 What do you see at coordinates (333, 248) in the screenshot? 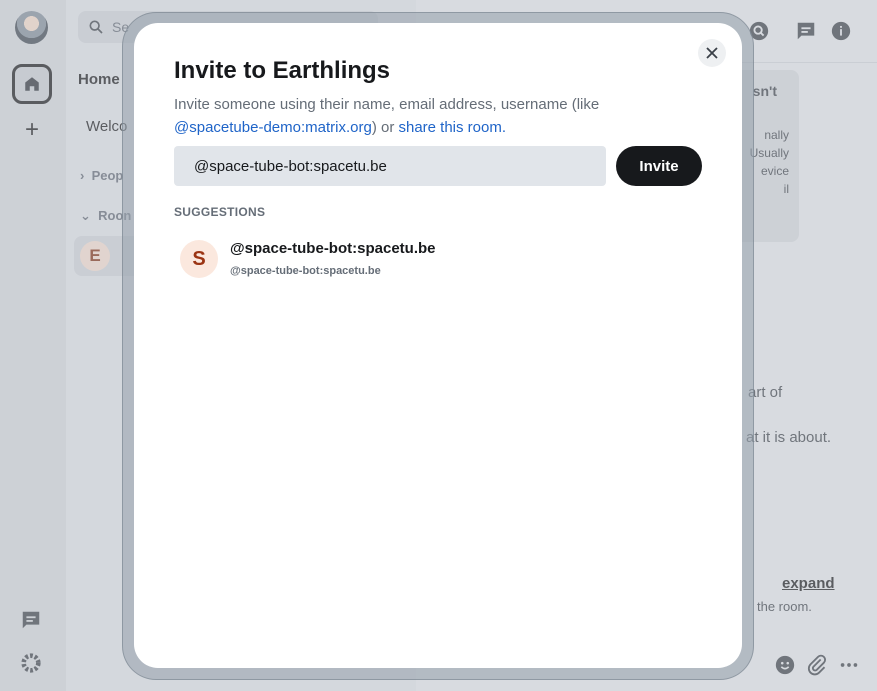
I see `suggestion-name: @space-tube-bot:spacetu.be` at bounding box center [333, 248].